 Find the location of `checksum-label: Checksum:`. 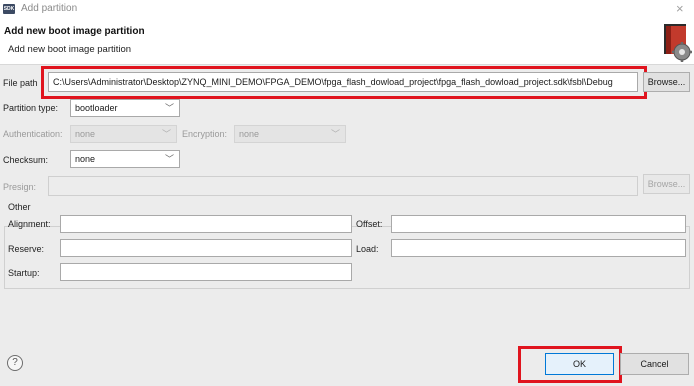

checksum-label: Checksum: is located at coordinates (26, 160).